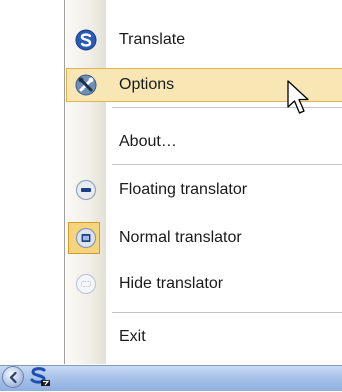  I want to click on menu-item-label: Translate, so click(152, 39).